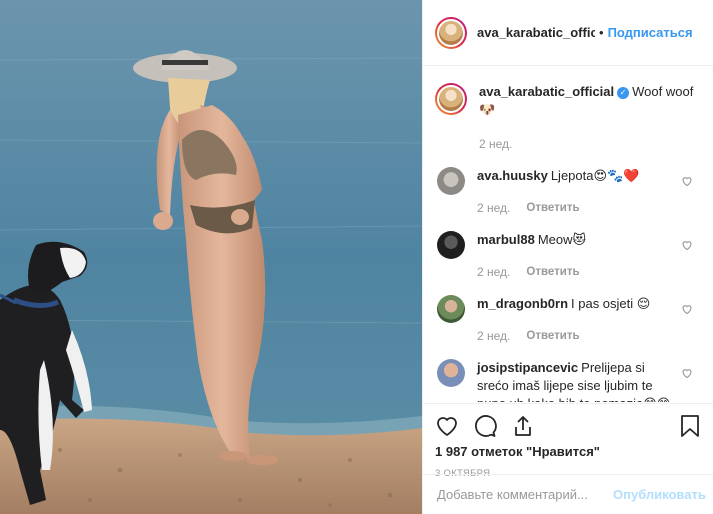 The width and height of the screenshot is (713, 514). Describe the element at coordinates (568, 451) in the screenshot. I see `likes-count: 1 987 отметок "Нравится"` at that location.